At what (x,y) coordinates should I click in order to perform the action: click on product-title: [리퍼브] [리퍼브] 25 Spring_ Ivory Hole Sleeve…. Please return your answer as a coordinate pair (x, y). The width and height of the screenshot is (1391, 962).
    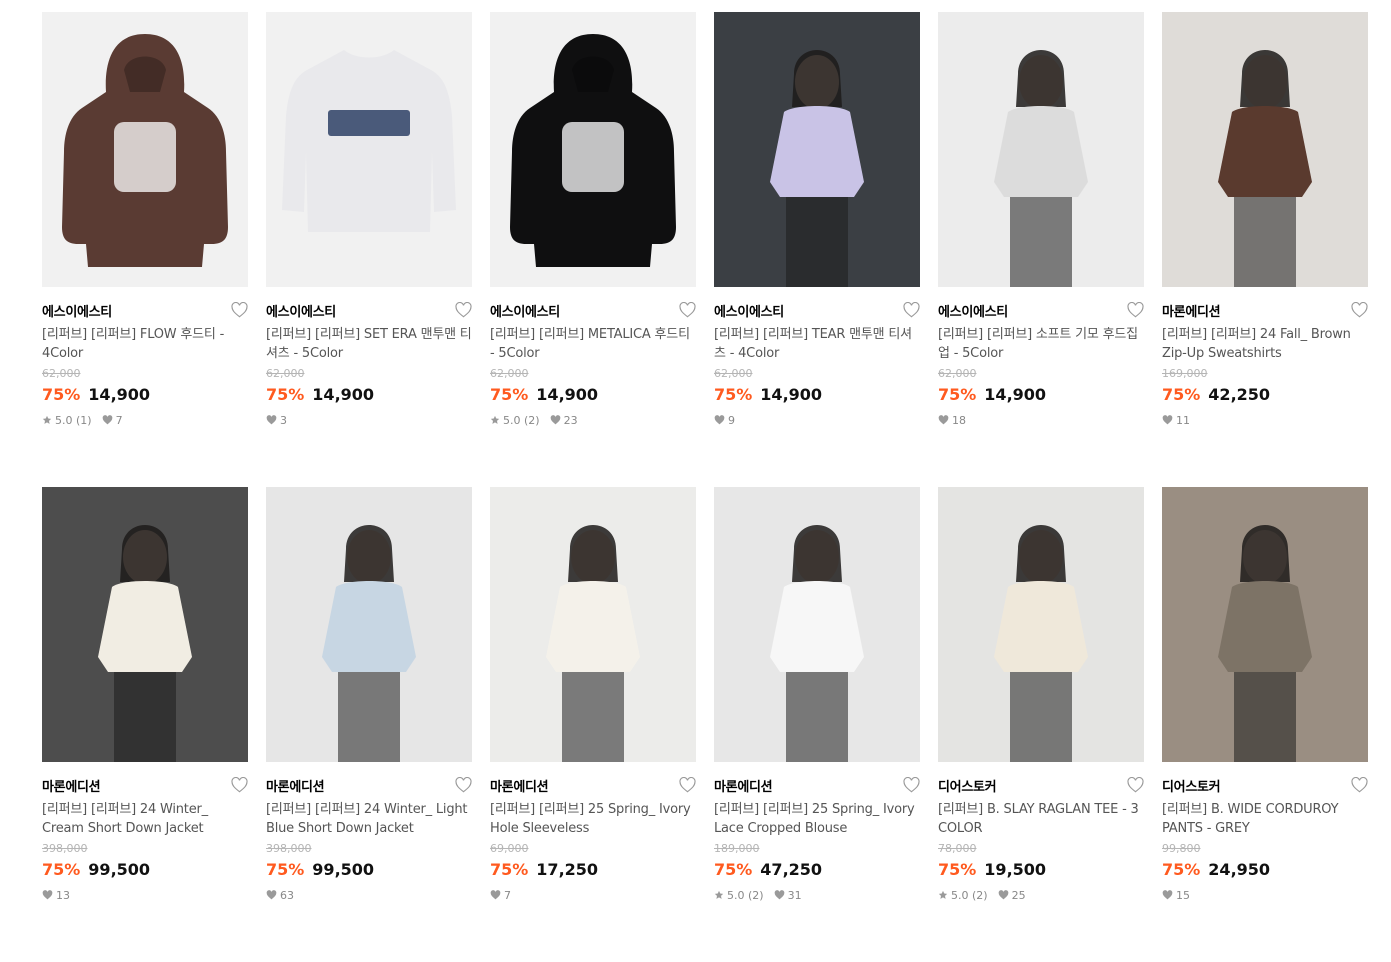
    Looking at the image, I should click on (593, 819).